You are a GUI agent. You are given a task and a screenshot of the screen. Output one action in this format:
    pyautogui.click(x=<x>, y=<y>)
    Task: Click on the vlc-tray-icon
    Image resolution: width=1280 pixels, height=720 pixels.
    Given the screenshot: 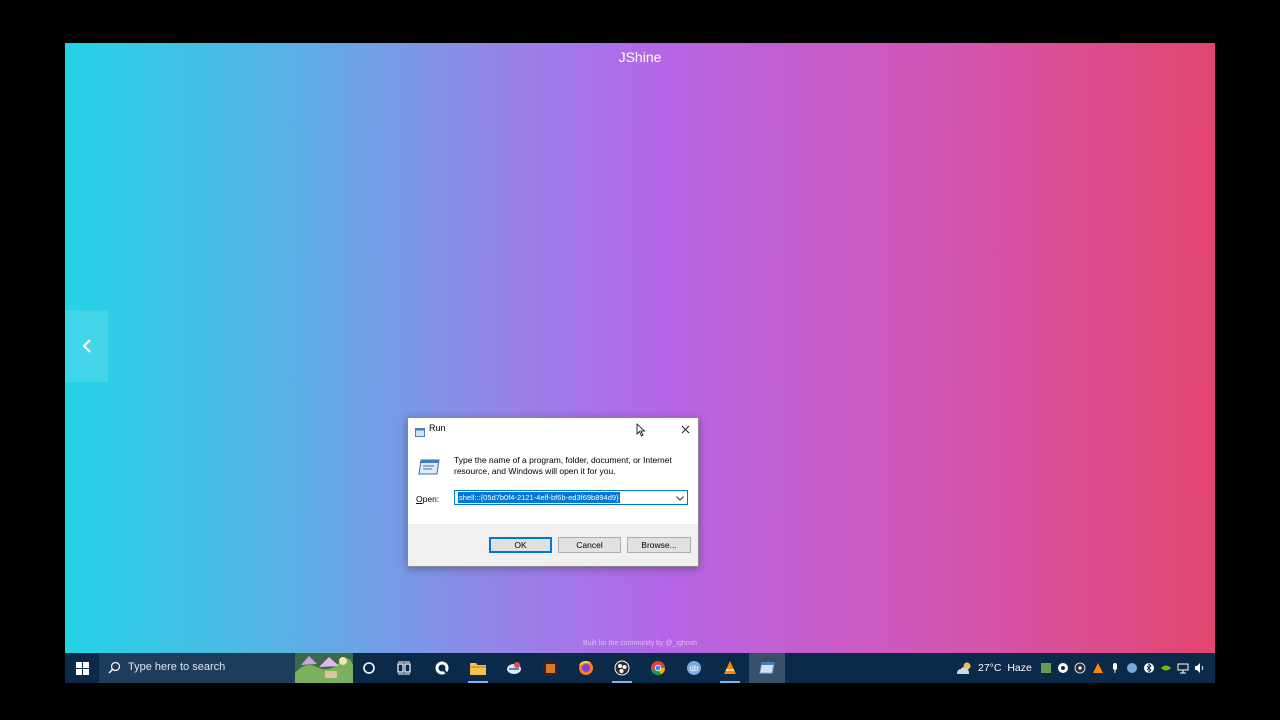 What is the action you would take?
    pyautogui.click(x=1097, y=667)
    